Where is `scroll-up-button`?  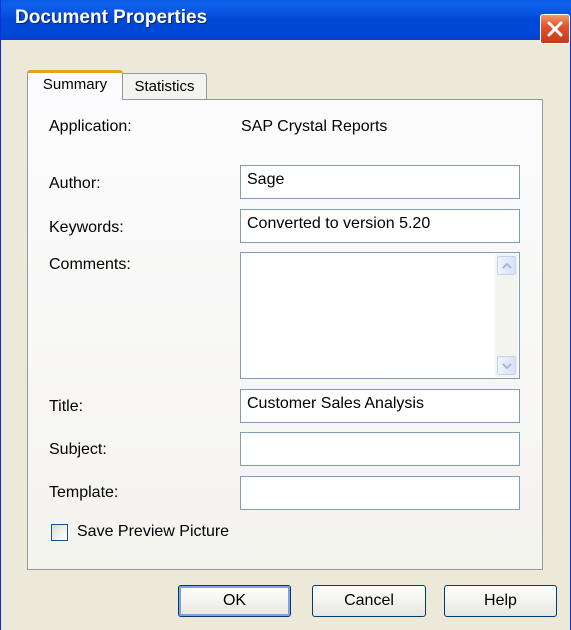 scroll-up-button is located at coordinates (506, 265).